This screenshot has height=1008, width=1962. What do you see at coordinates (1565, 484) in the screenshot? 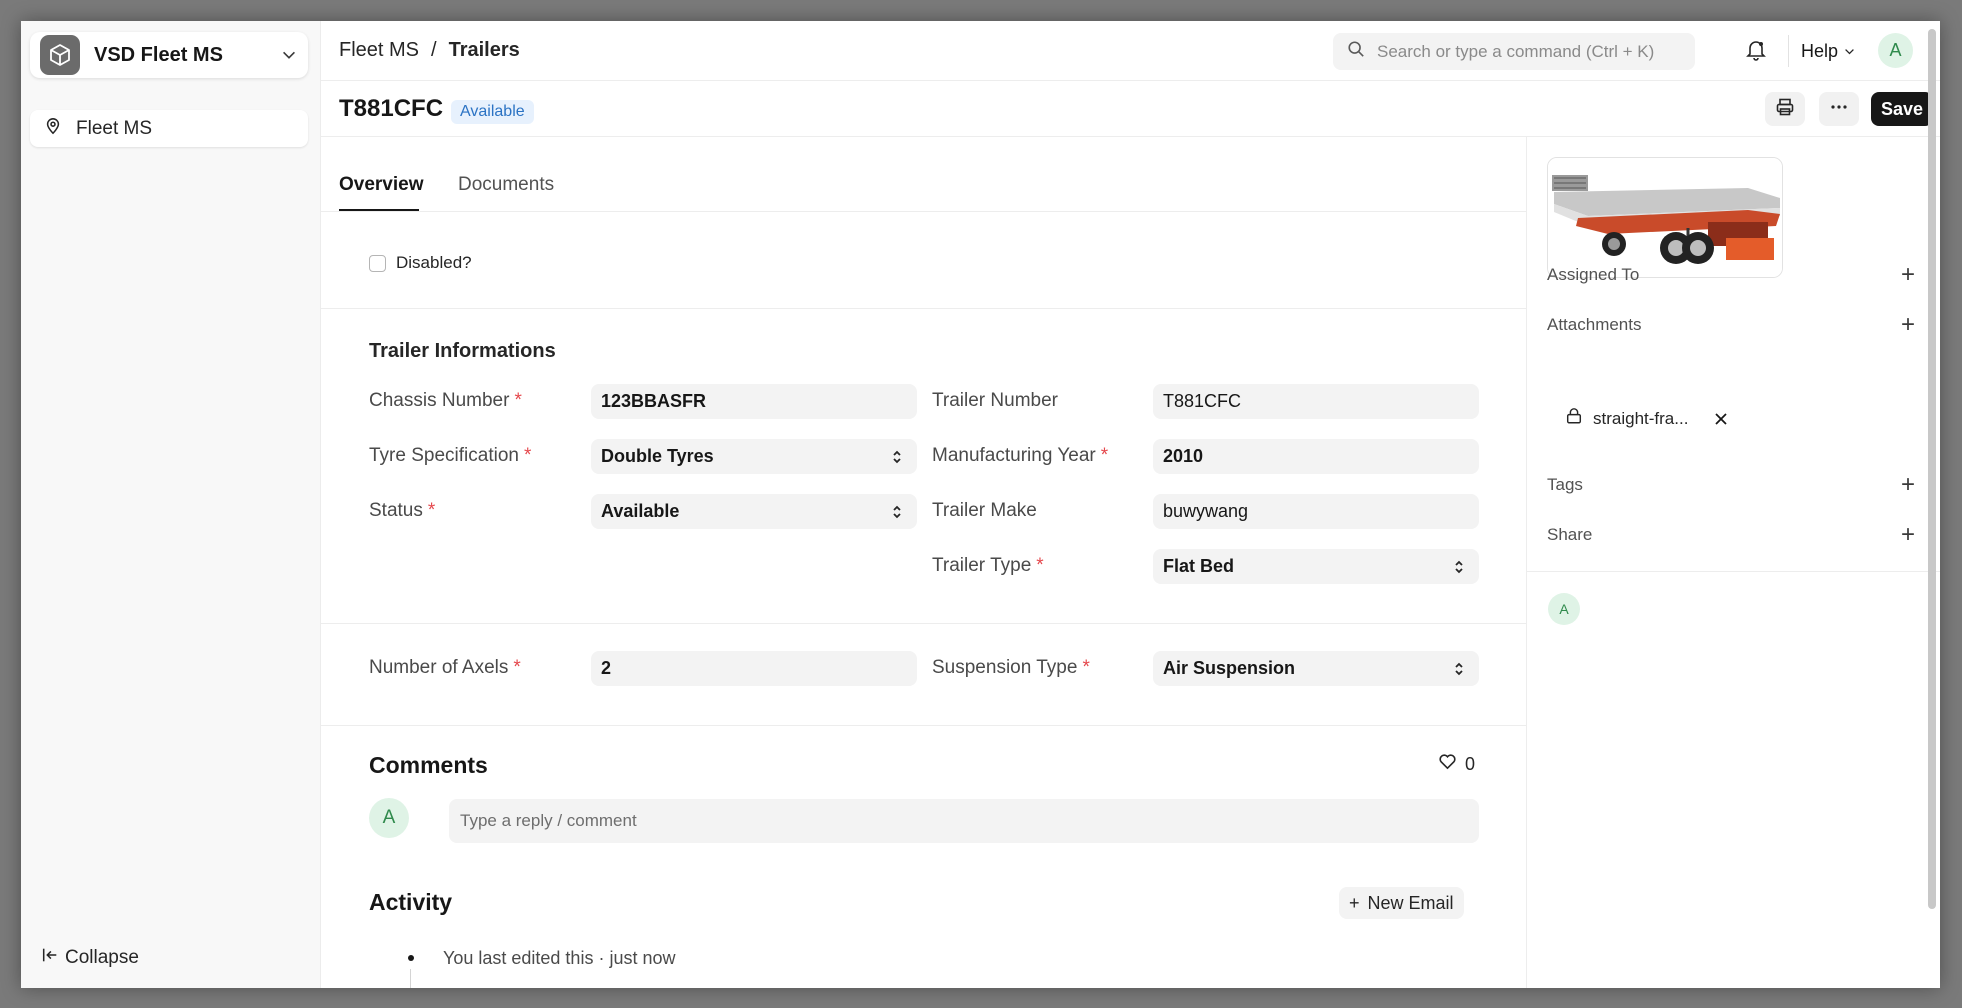
I see `tags-label: Tags` at bounding box center [1565, 484].